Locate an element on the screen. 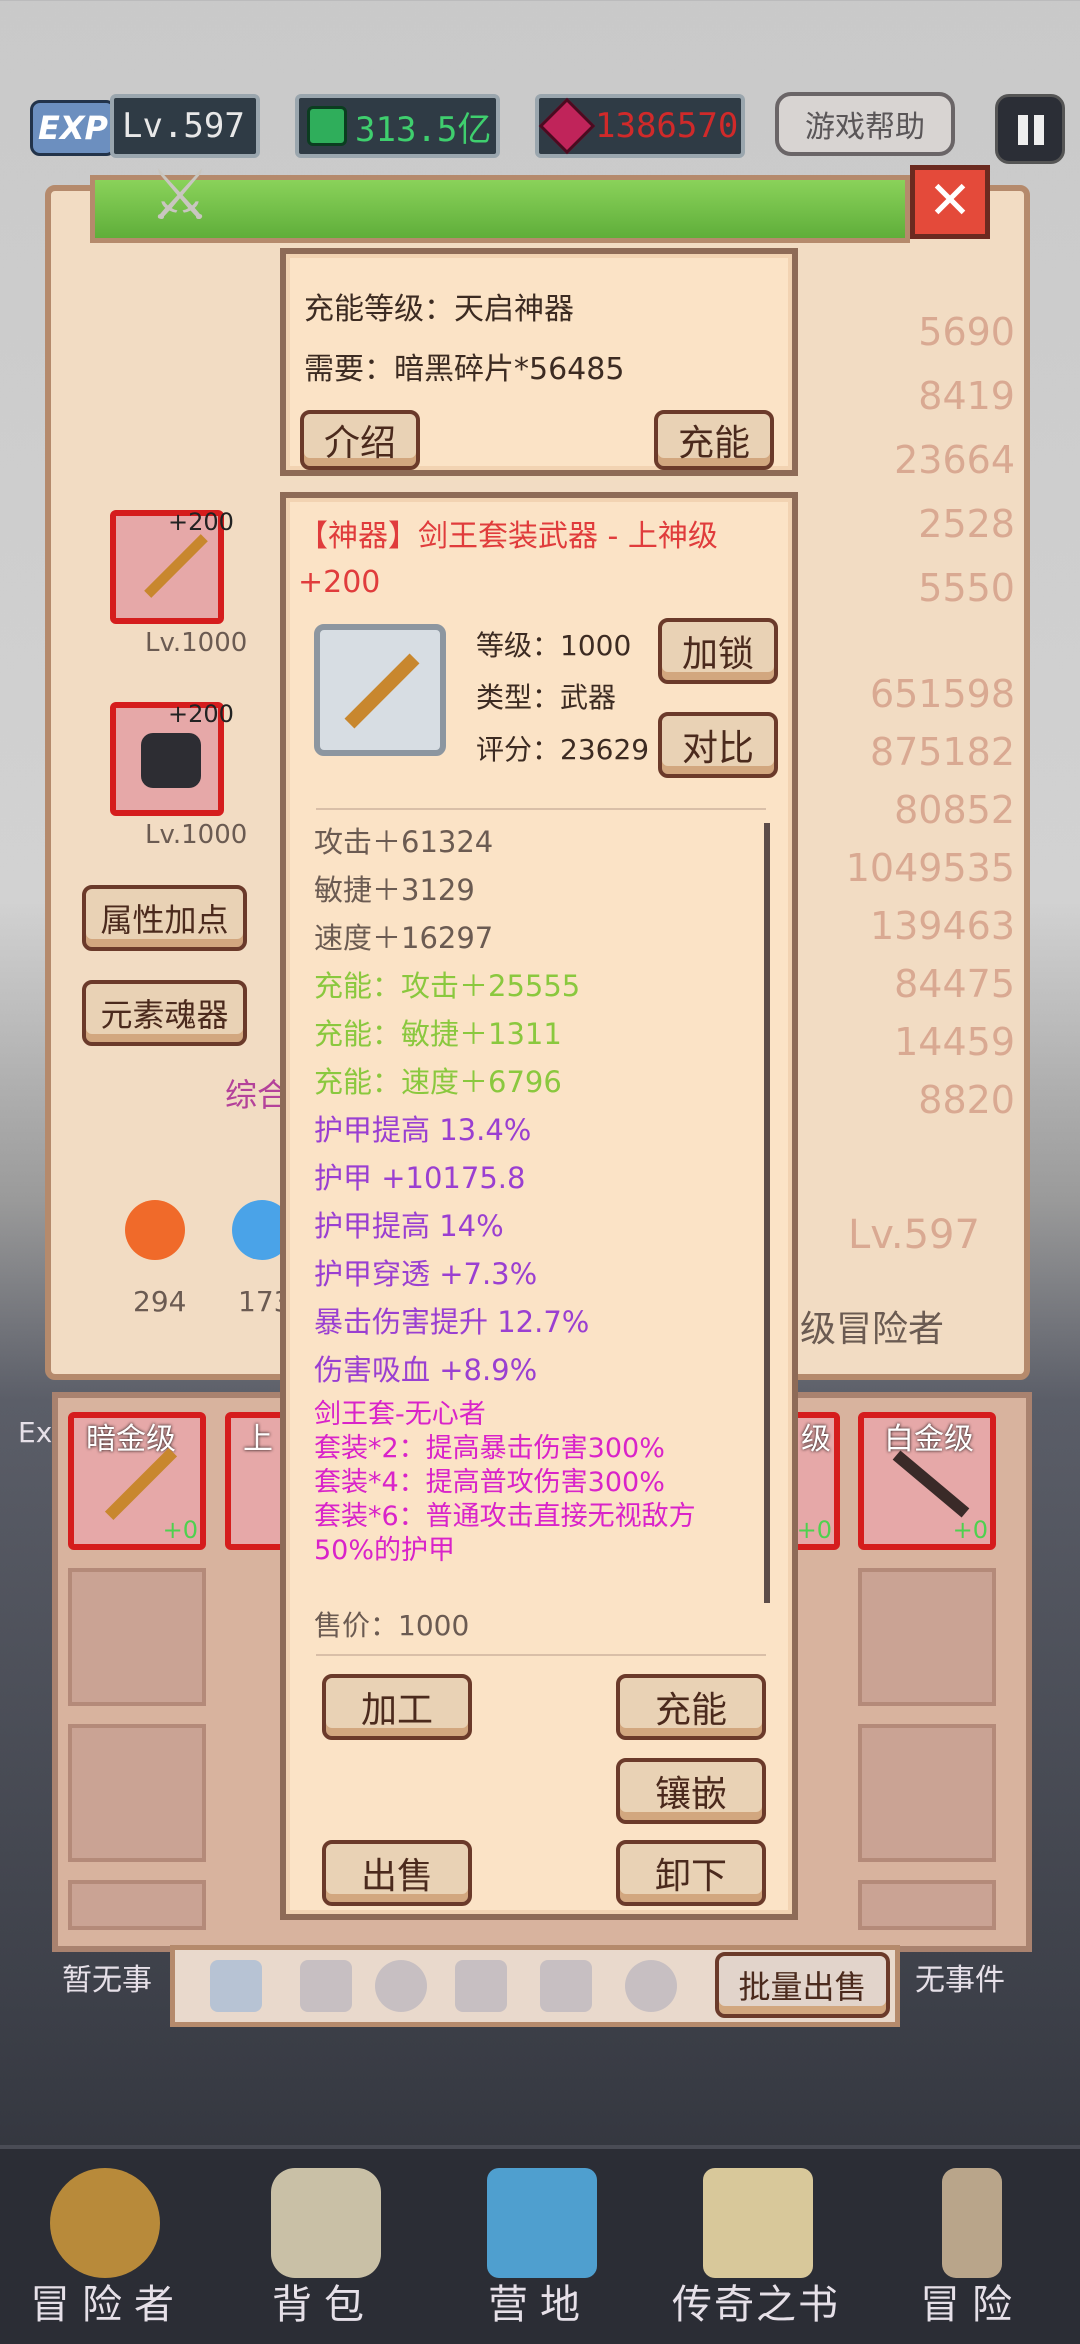 This screenshot has height=2344, width=1080. batch-sell-button: 批量出售 is located at coordinates (802, 1985).